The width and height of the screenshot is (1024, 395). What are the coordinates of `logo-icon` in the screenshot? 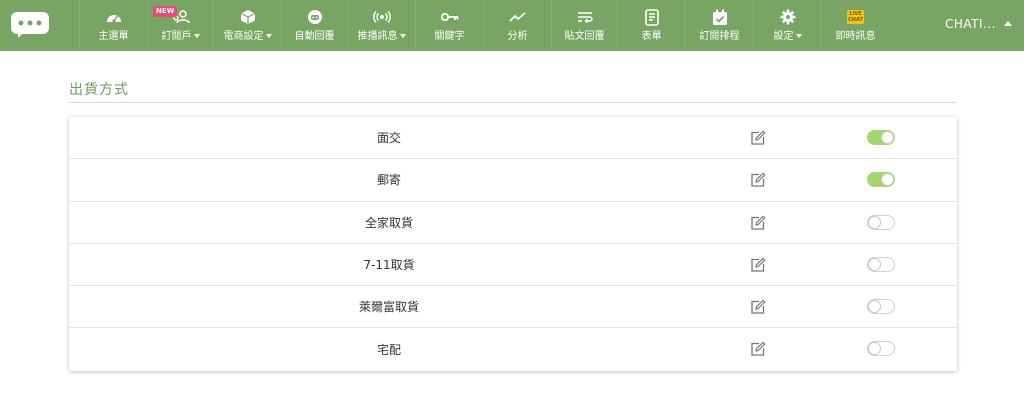 It's located at (30, 24).